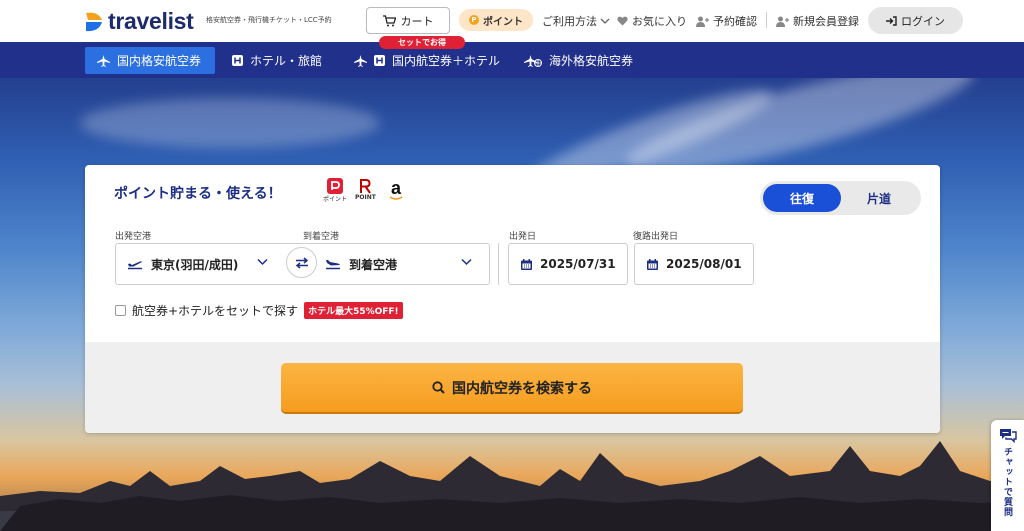 The height and width of the screenshot is (531, 1024). What do you see at coordinates (826, 21) in the screenshot?
I see `nav-label: 新規会員登録` at bounding box center [826, 21].